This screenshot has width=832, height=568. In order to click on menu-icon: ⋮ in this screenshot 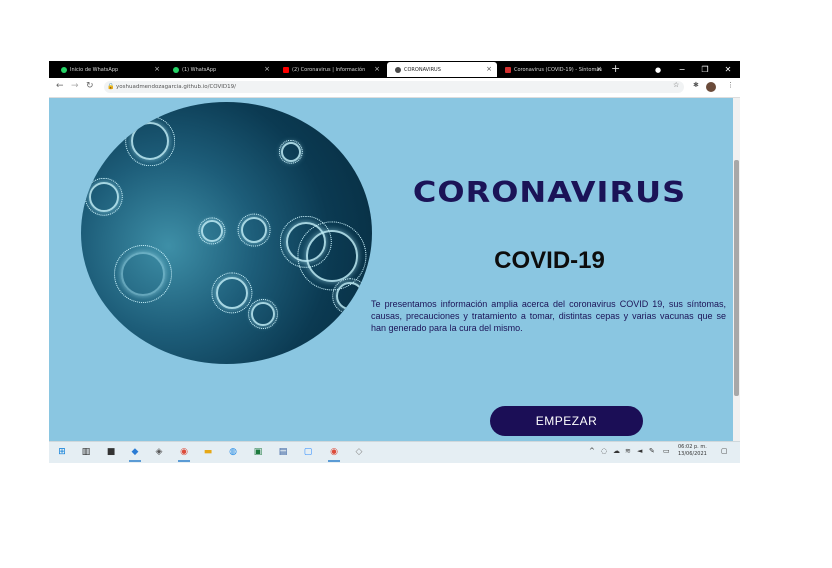, I will do `click(730, 85)`.